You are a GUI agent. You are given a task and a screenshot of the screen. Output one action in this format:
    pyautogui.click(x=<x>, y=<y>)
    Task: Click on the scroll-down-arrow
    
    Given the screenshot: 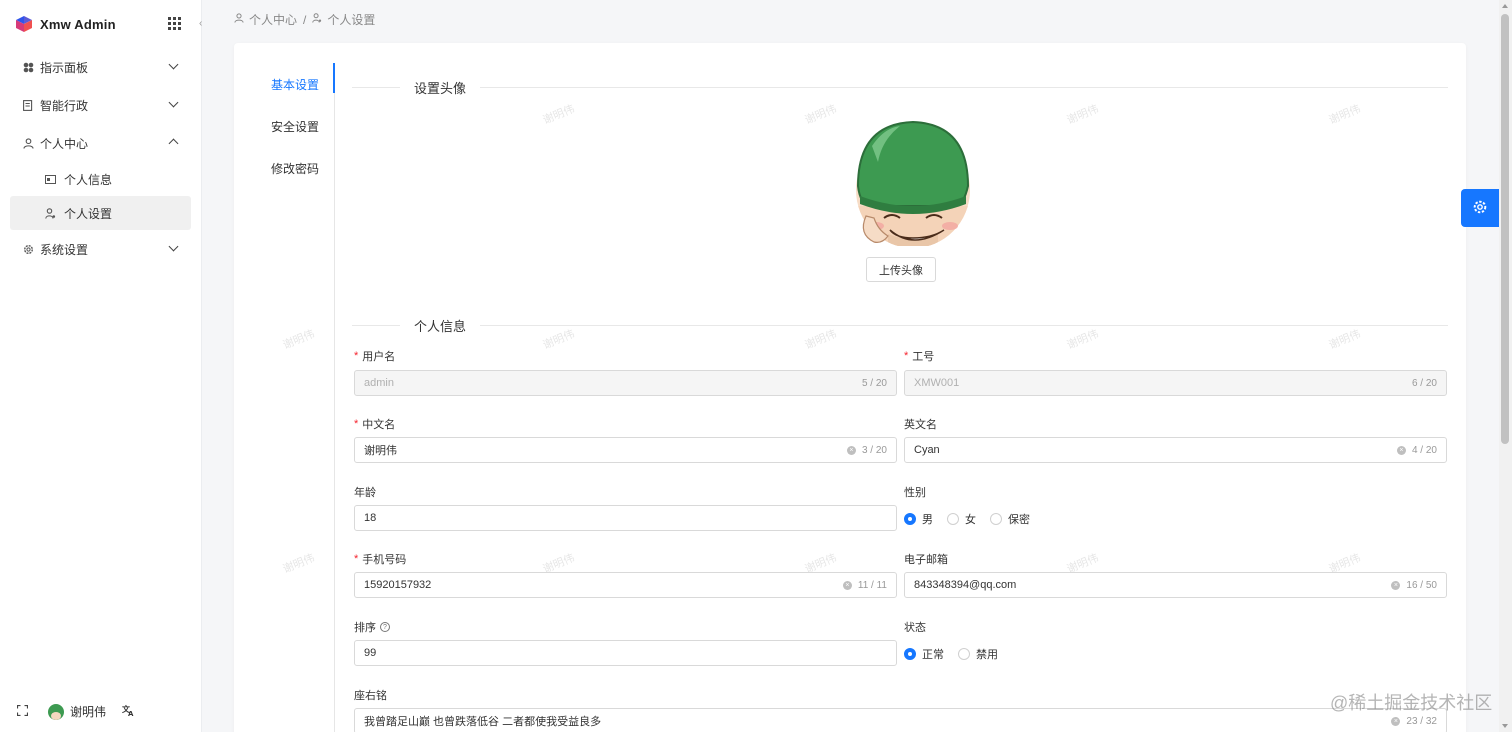 What is the action you would take?
    pyautogui.click(x=1505, y=726)
    